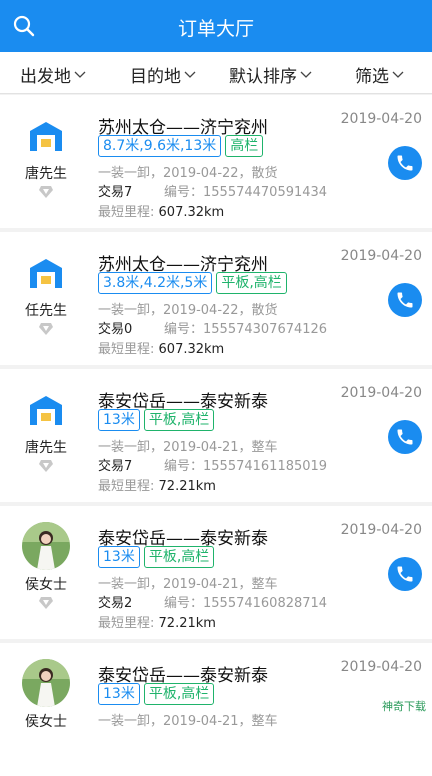 The width and height of the screenshot is (432, 776). I want to click on filter-bar: 出发地 目的地 默认排序 筛选, so click(216, 73).